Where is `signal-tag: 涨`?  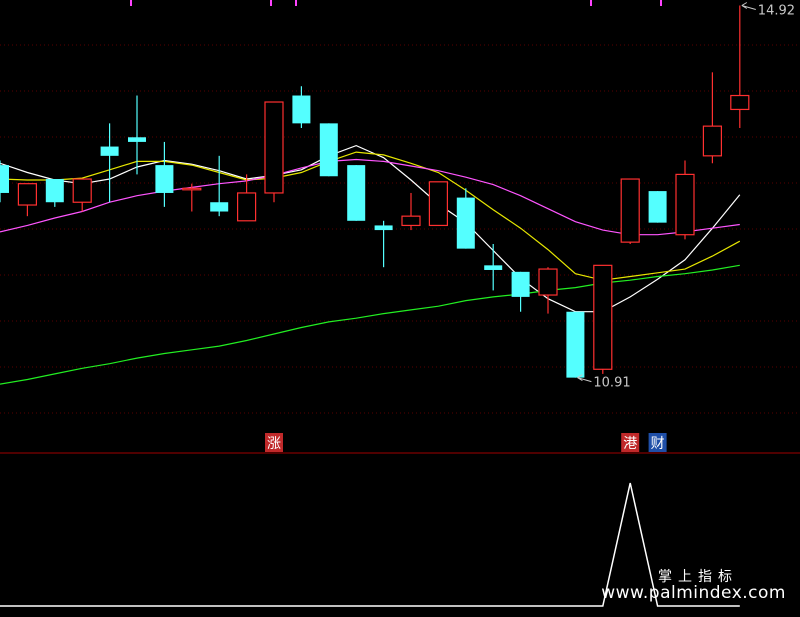 signal-tag: 涨 is located at coordinates (274, 444).